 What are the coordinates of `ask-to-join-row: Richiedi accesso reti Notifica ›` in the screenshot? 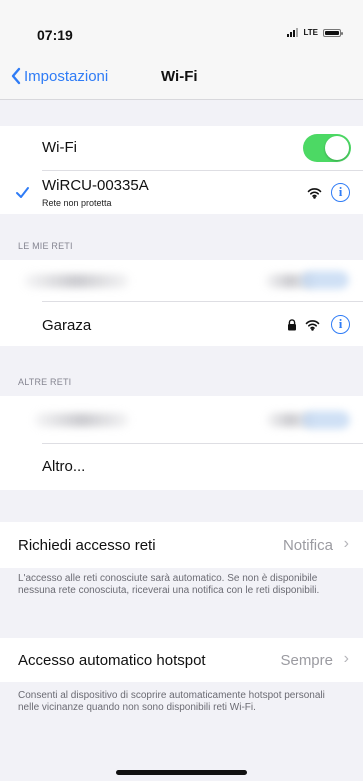 It's located at (181, 545).